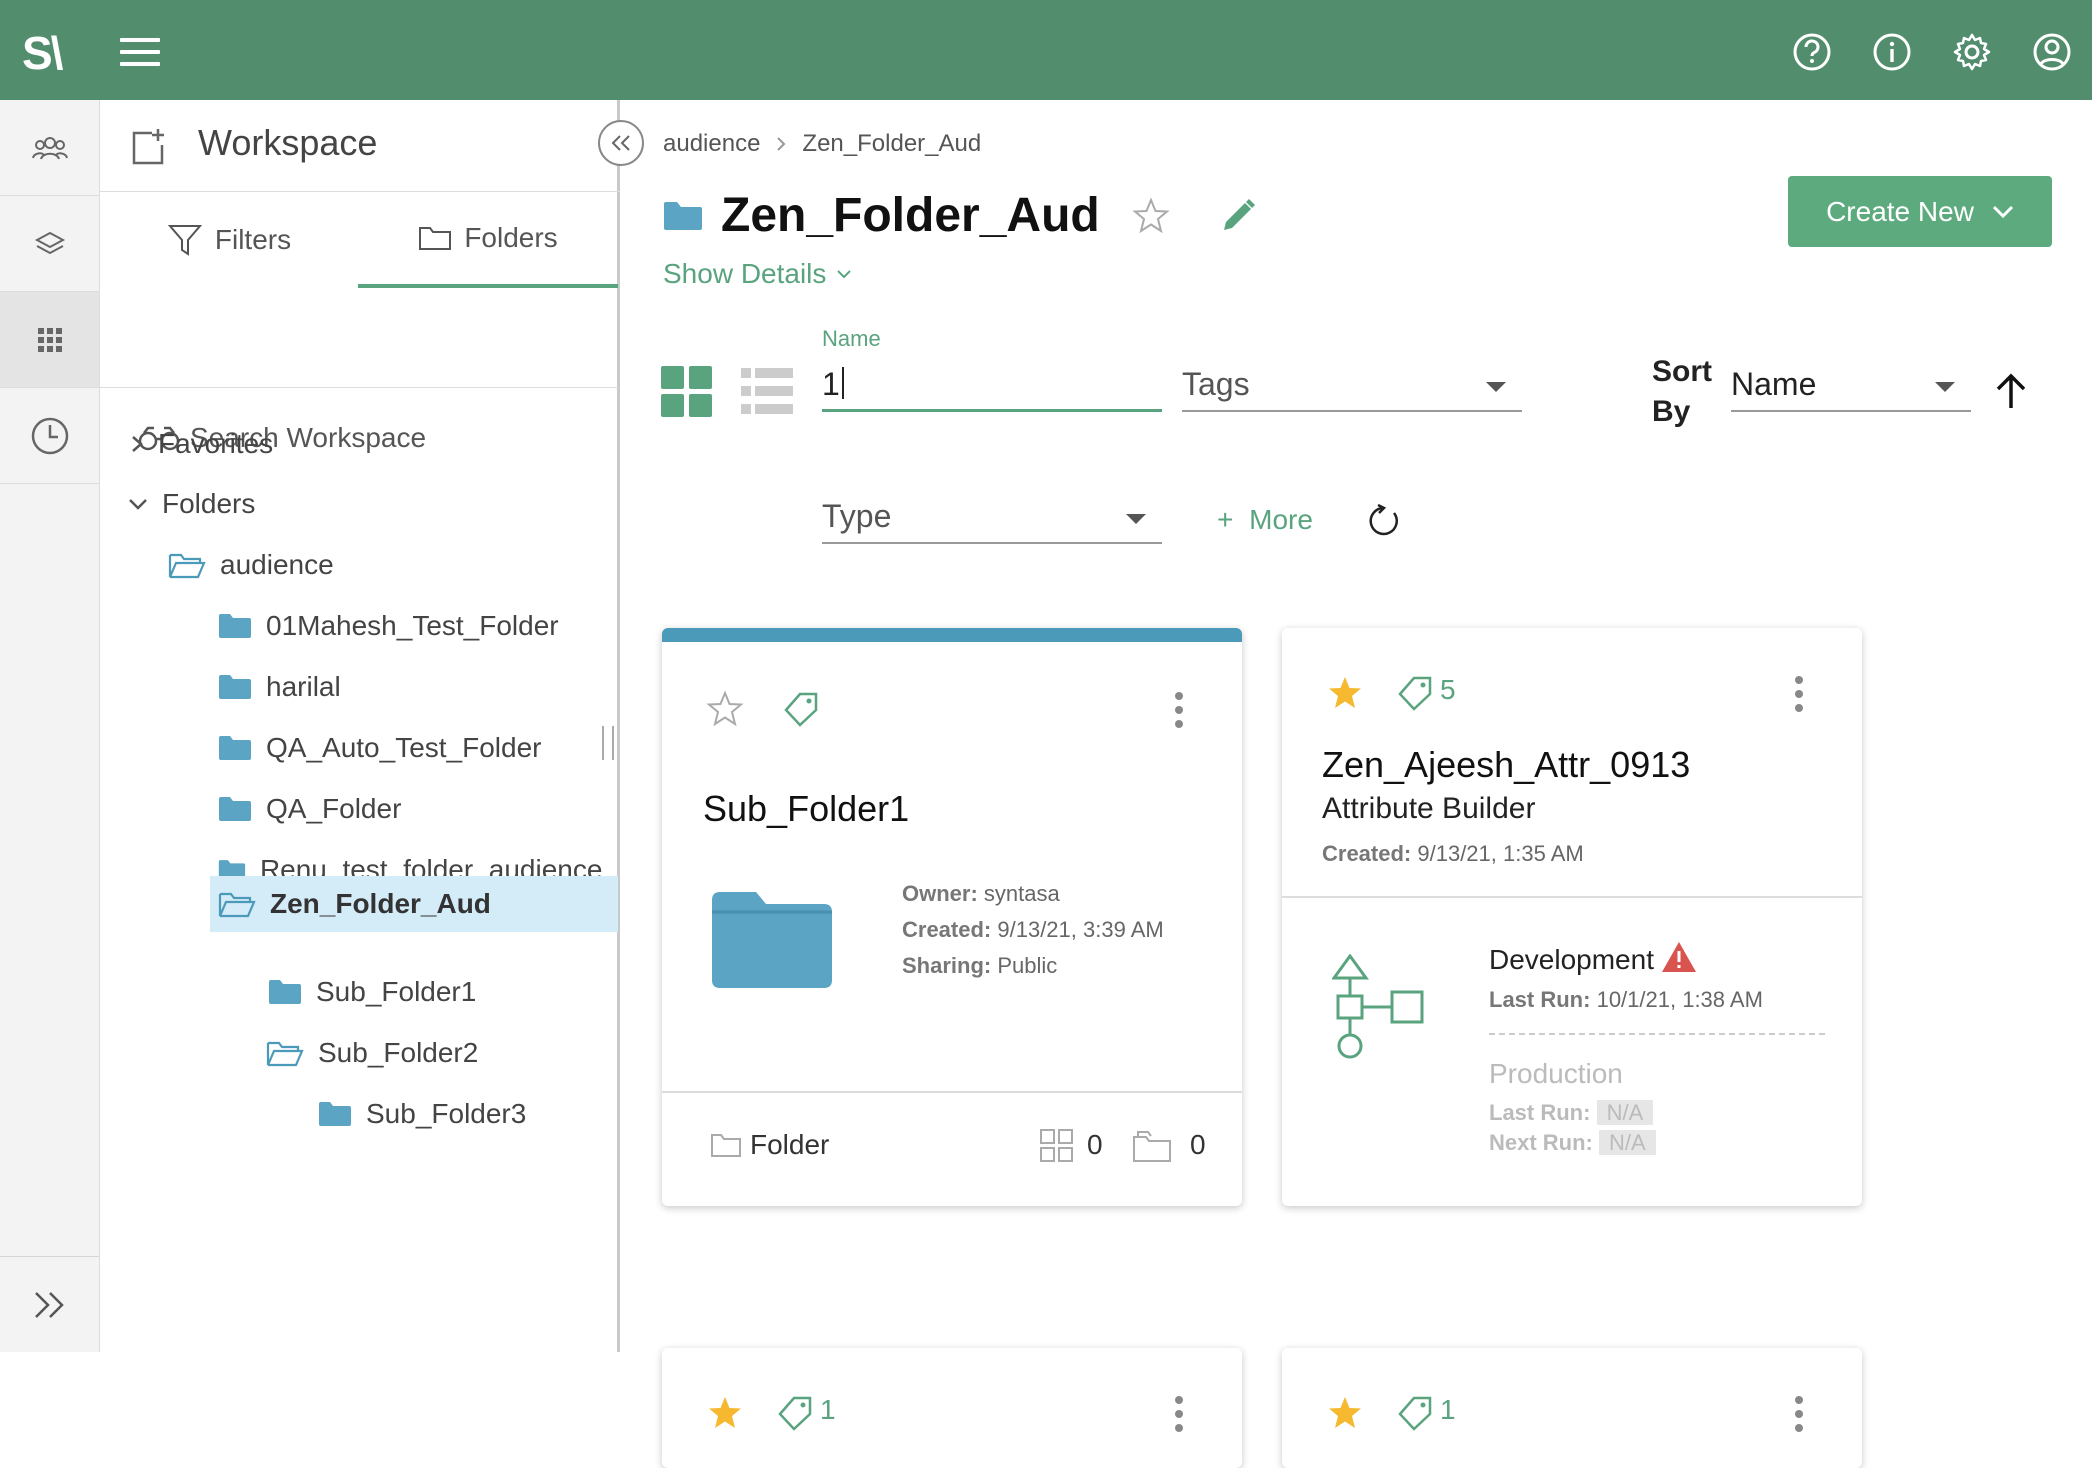  I want to click on tree-sub-folder3-label: Sub_Folder3, so click(446, 1113).